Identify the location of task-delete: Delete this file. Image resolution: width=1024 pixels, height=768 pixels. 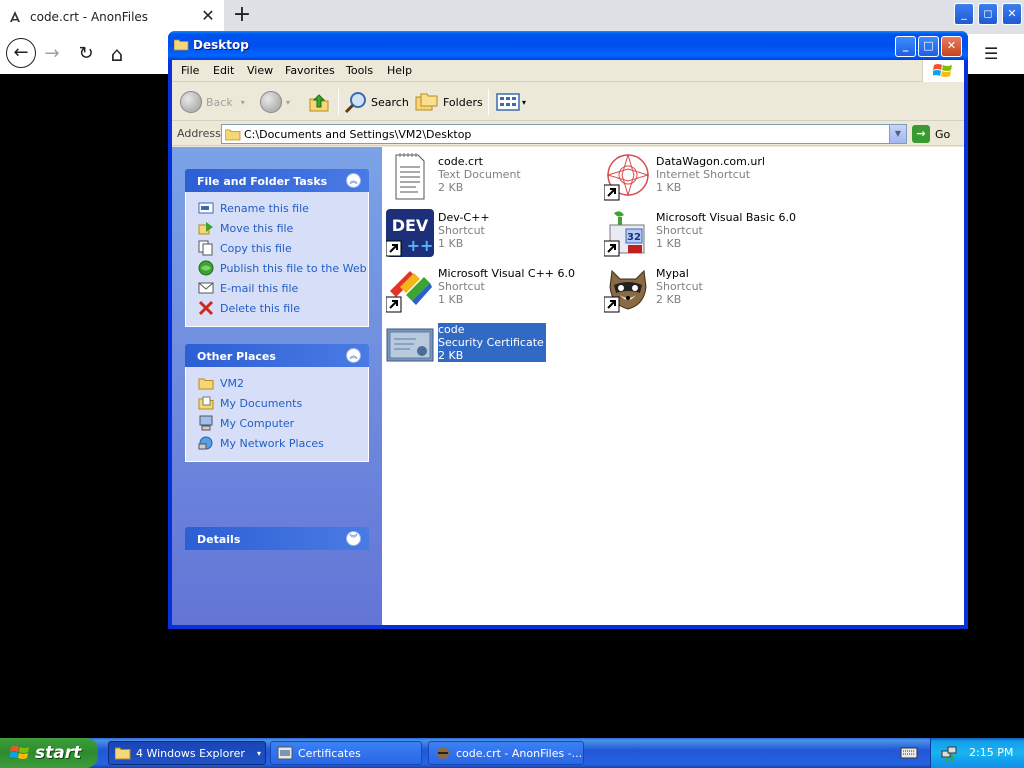
(283, 308).